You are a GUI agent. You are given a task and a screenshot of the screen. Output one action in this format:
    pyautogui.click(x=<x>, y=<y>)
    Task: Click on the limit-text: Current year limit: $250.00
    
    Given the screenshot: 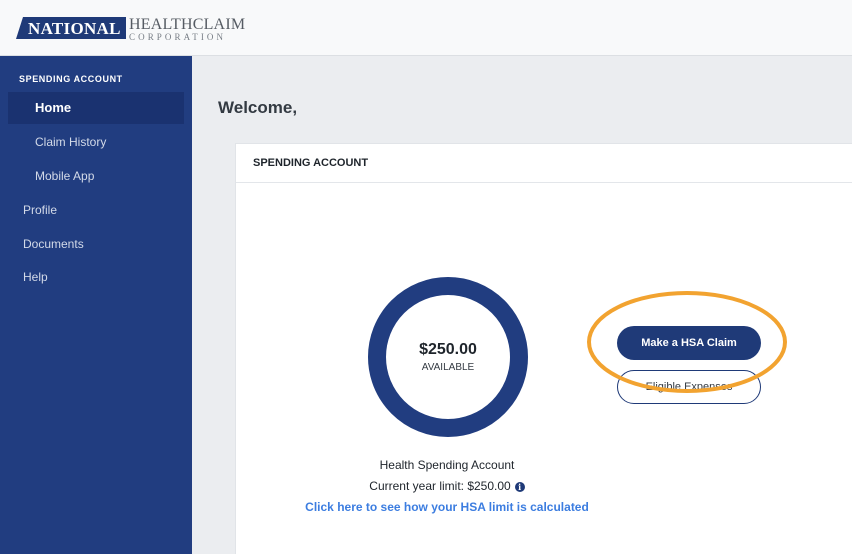 What is the action you would take?
    pyautogui.click(x=440, y=486)
    